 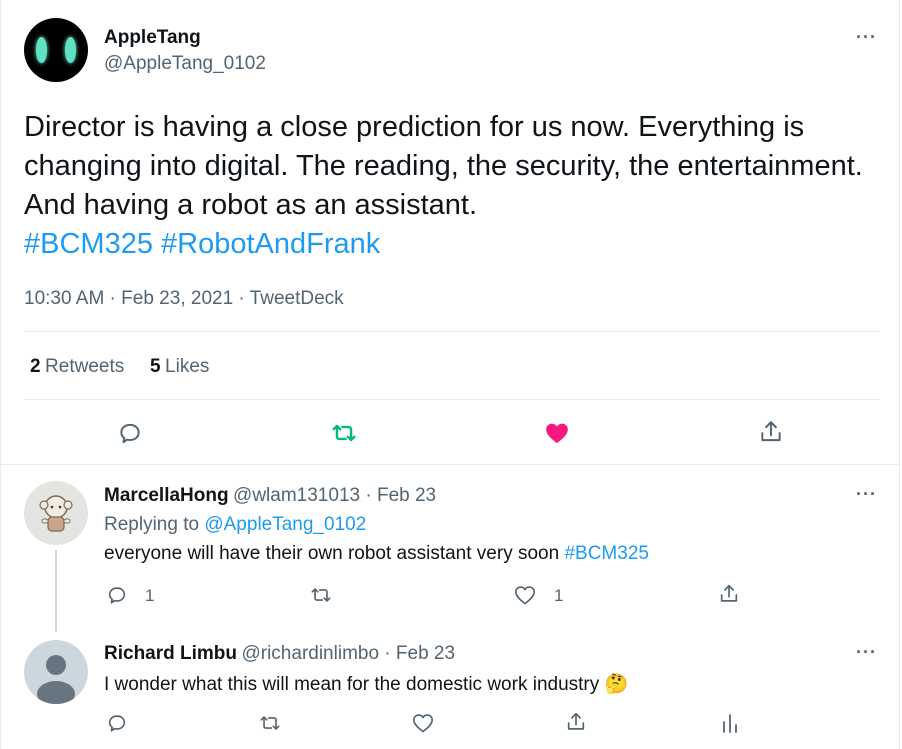 What do you see at coordinates (185, 64) in the screenshot?
I see `author-handle: @AppleTang_0102` at bounding box center [185, 64].